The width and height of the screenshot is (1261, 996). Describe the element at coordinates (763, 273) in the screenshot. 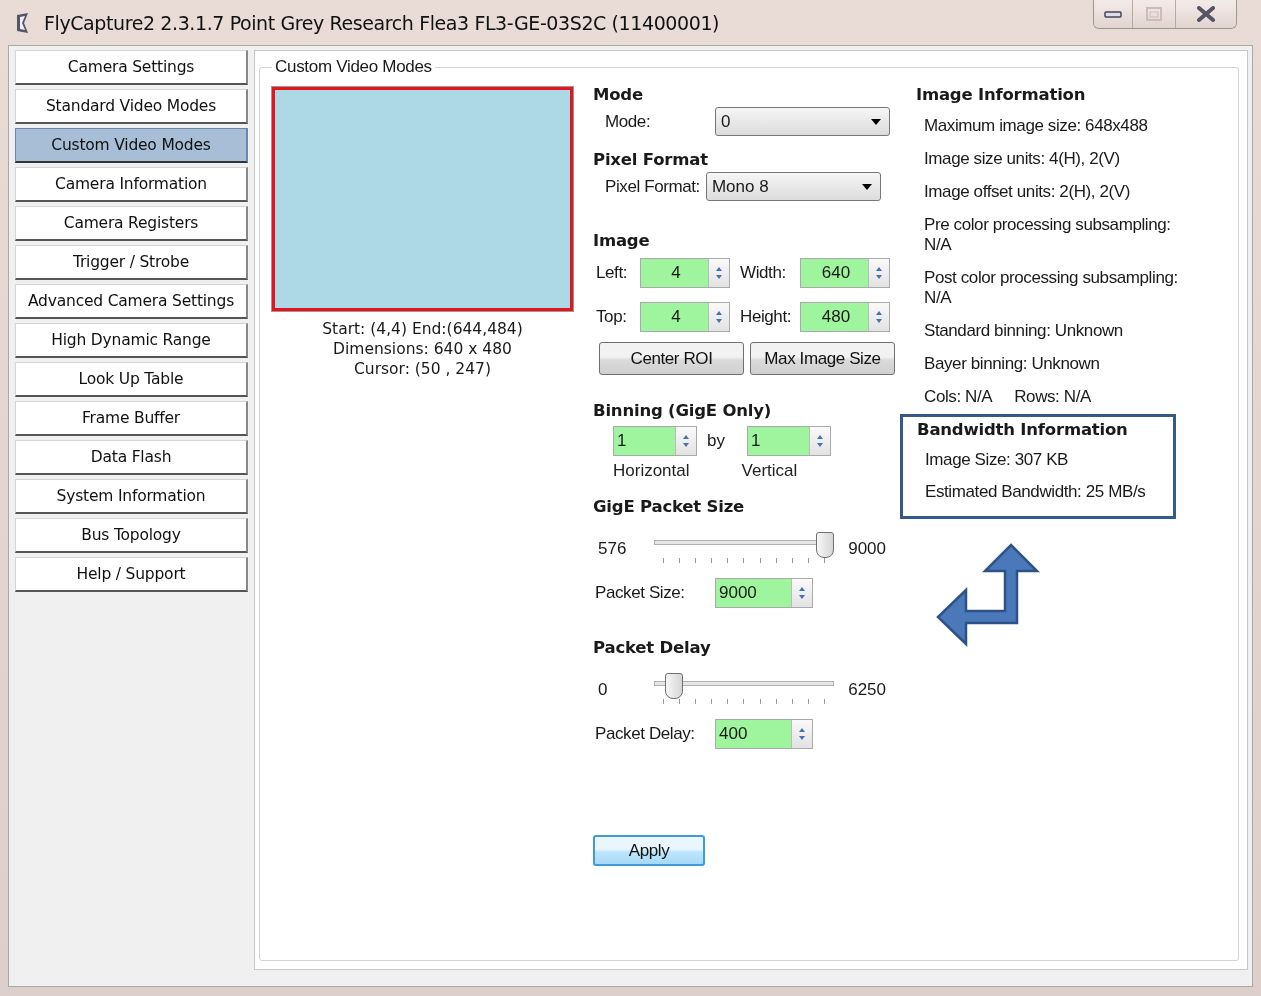

I see `field-label: Width:` at that location.